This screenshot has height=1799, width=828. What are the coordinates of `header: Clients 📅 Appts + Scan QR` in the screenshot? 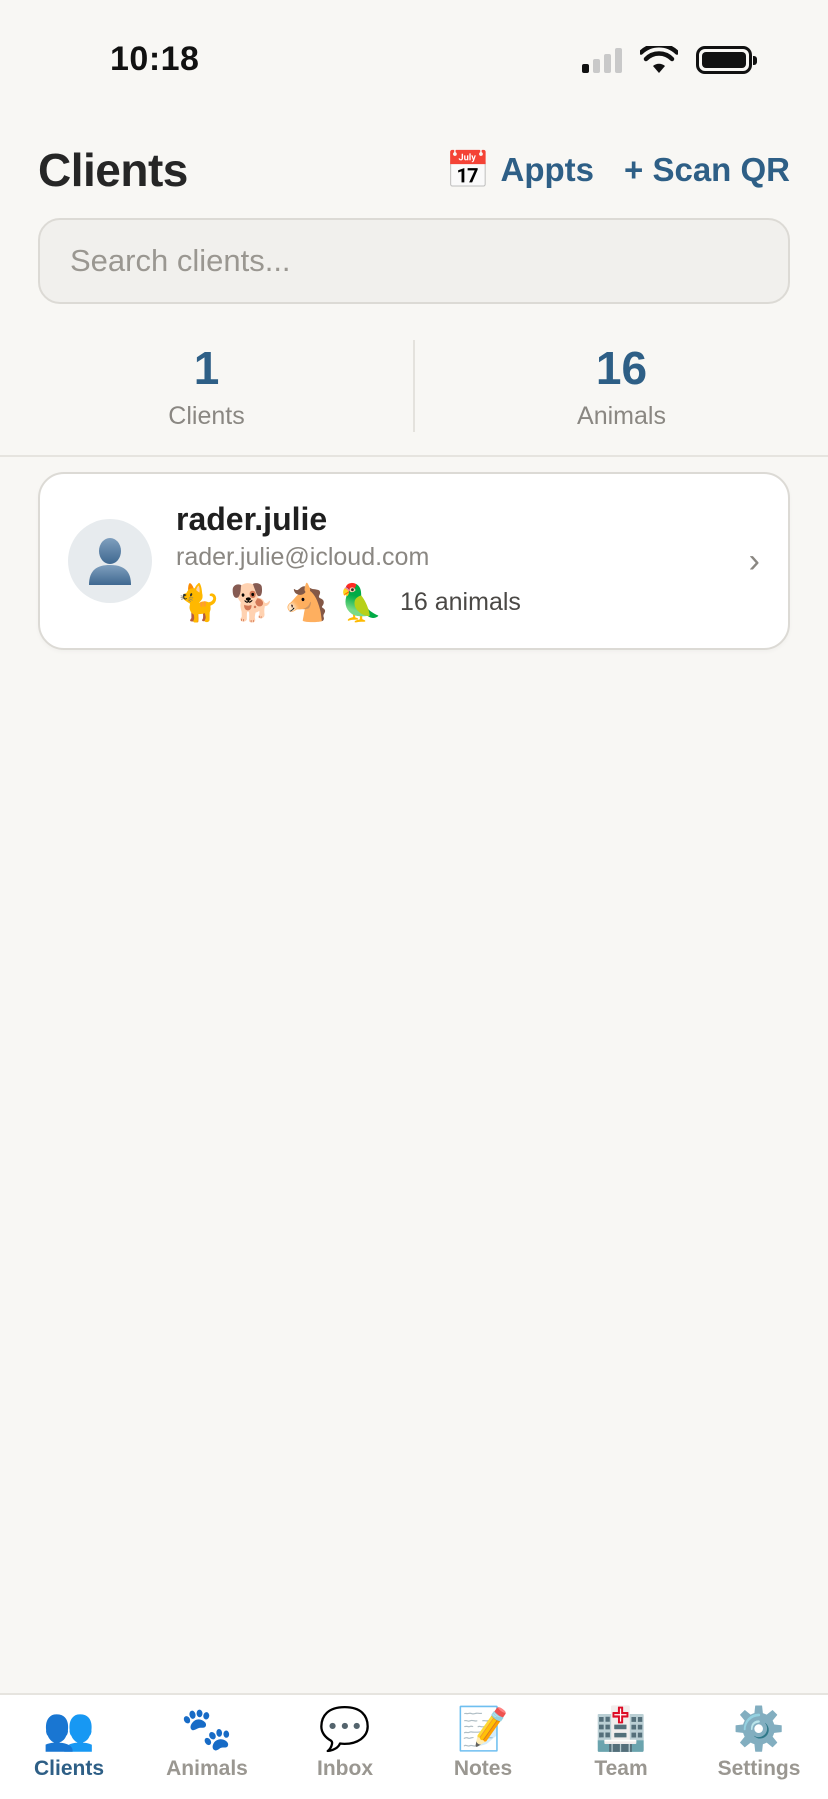 It's located at (414, 170).